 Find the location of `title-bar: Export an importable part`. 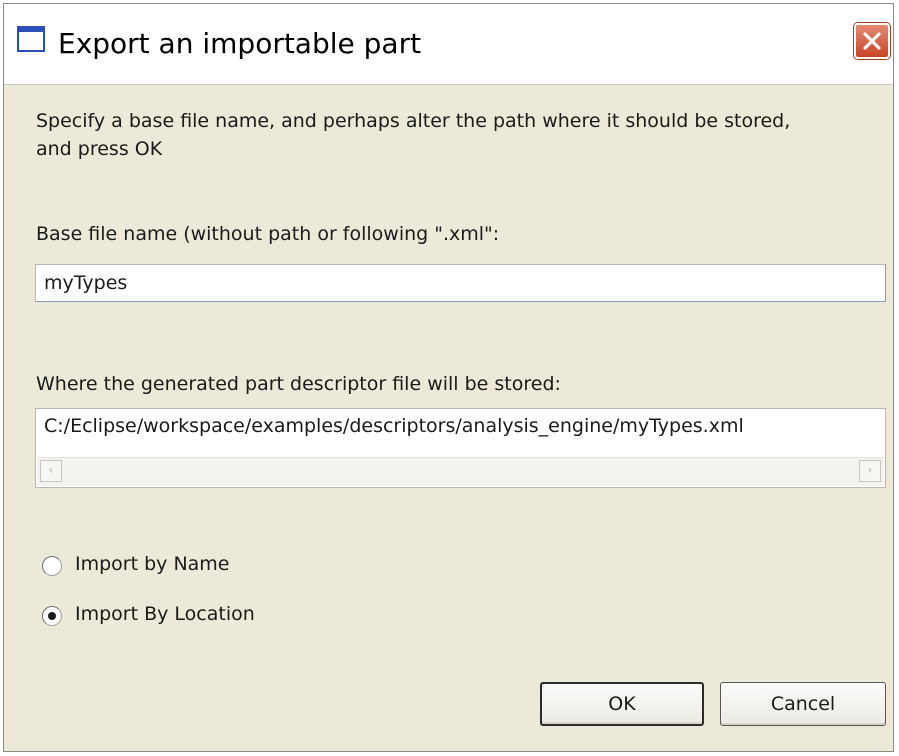

title-bar: Export an importable part is located at coordinates (448, 44).